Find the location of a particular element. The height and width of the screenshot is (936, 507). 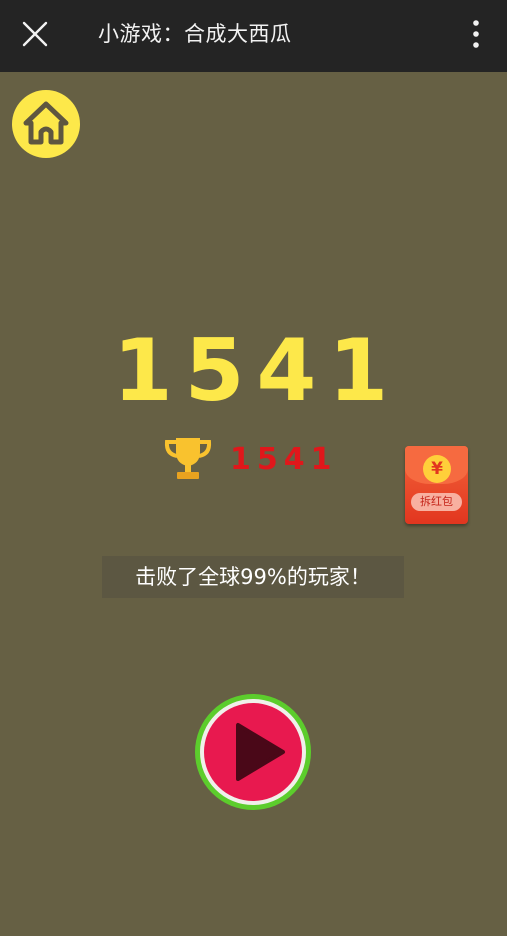

play-icon is located at coordinates (253, 752).